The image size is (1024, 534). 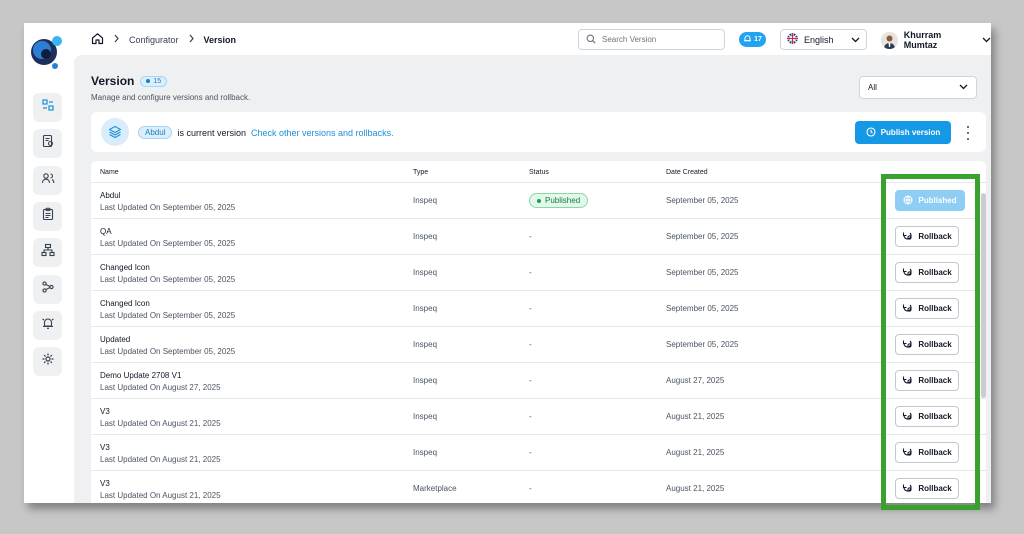 I want to click on sidebar-item-reports, so click(x=47, y=143).